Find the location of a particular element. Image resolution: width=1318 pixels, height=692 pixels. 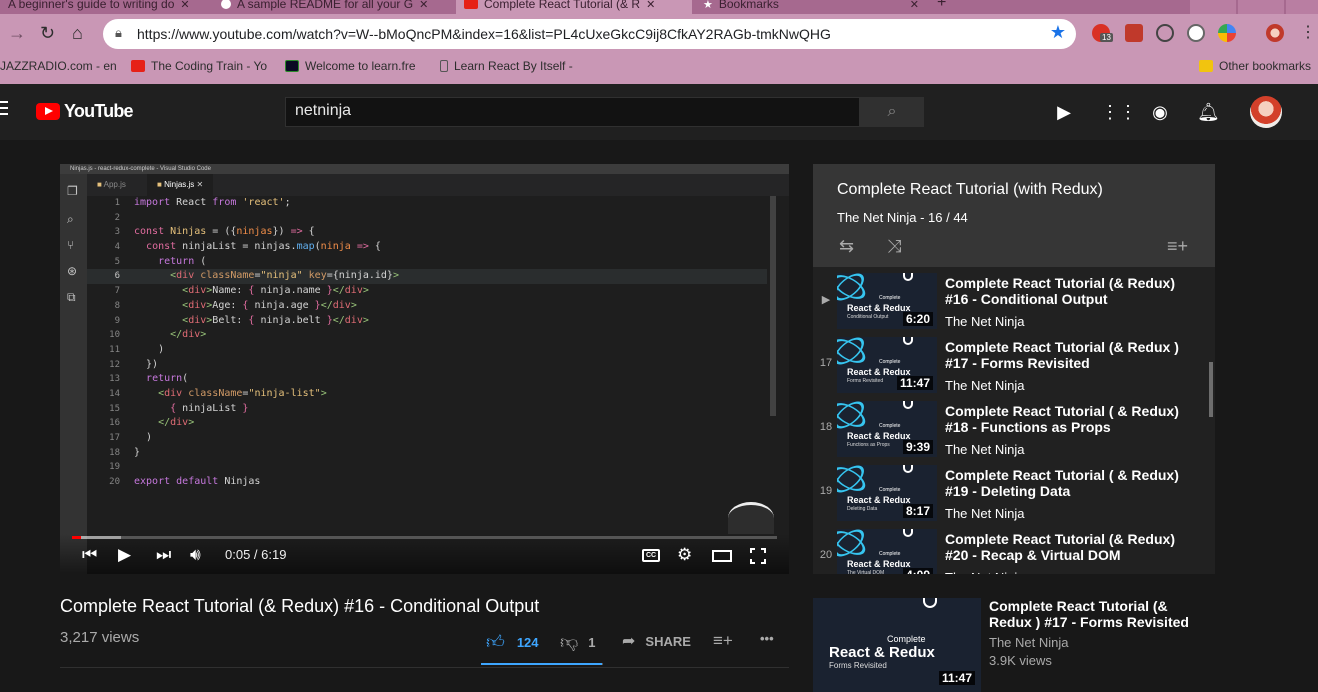

shuffle-icon: ⤨ is located at coordinates (894, 246).